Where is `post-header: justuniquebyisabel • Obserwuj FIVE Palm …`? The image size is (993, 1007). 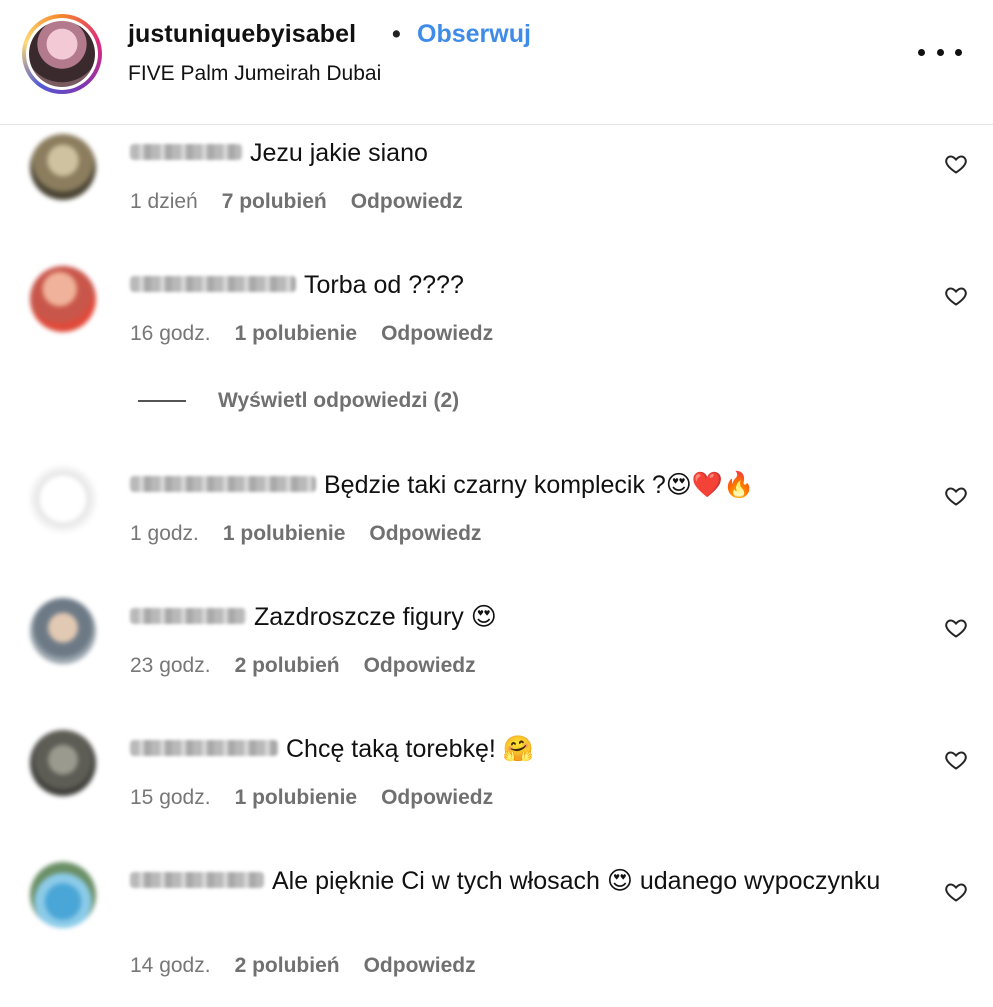 post-header: justuniquebyisabel • Obserwuj FIVE Palm … is located at coordinates (496, 62).